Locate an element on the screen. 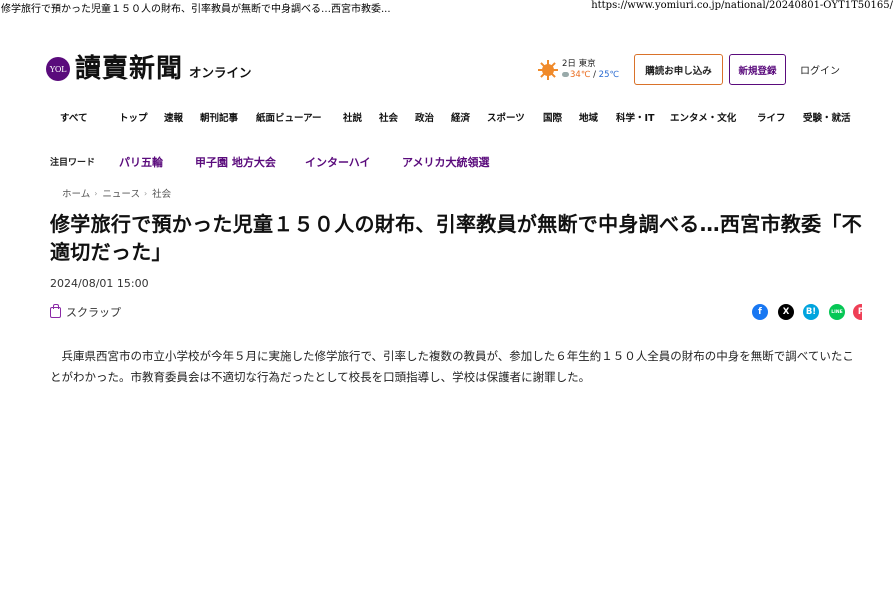 The width and height of the screenshot is (893, 613). nav-item-economy: 経済 is located at coordinates (460, 119).